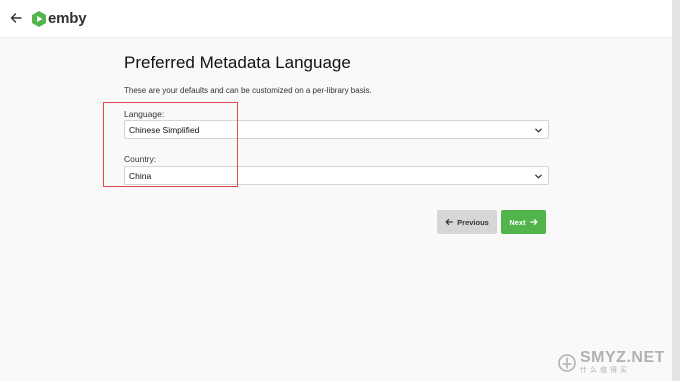  I want to click on emby-logo: emby, so click(59, 18).